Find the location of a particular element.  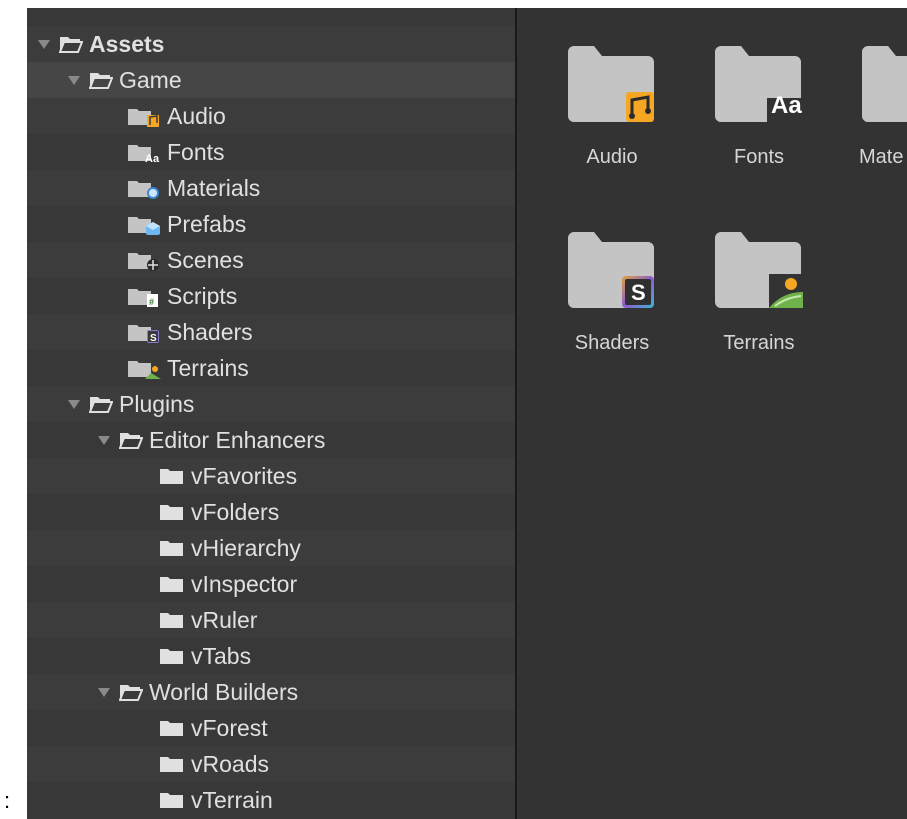

asset-tile-fonts: Aa Fonts is located at coordinates (759, 106).